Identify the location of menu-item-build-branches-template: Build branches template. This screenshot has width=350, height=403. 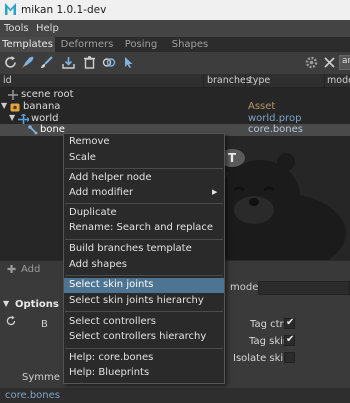
(144, 249).